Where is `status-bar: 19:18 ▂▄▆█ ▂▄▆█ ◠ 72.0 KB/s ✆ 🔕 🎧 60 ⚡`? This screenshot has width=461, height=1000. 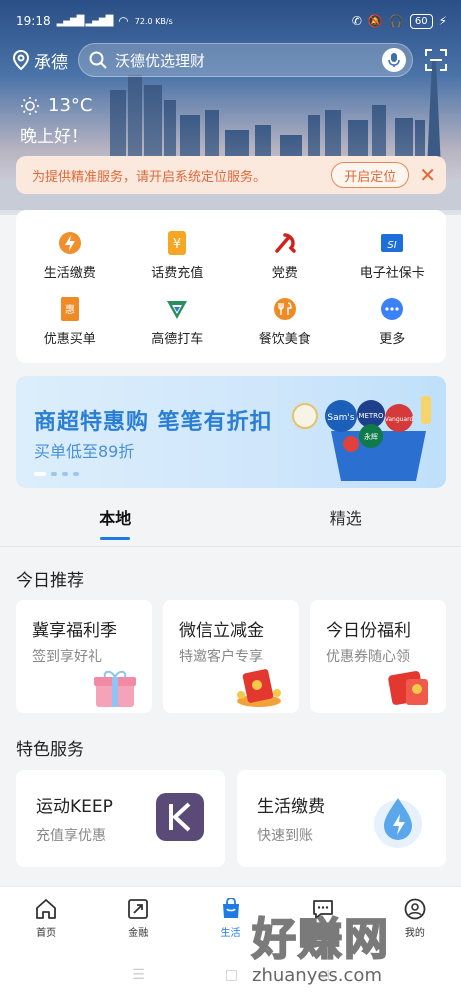 status-bar: 19:18 ▂▄▆█ ▂▄▆█ ◠ 72.0 KB/s ✆ 🔕 🎧 60 ⚡ is located at coordinates (230, 21).